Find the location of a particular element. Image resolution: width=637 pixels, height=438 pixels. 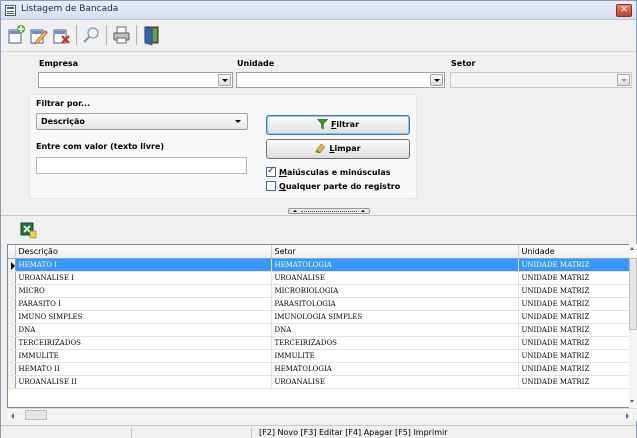

edit-record-icon is located at coordinates (39, 37).